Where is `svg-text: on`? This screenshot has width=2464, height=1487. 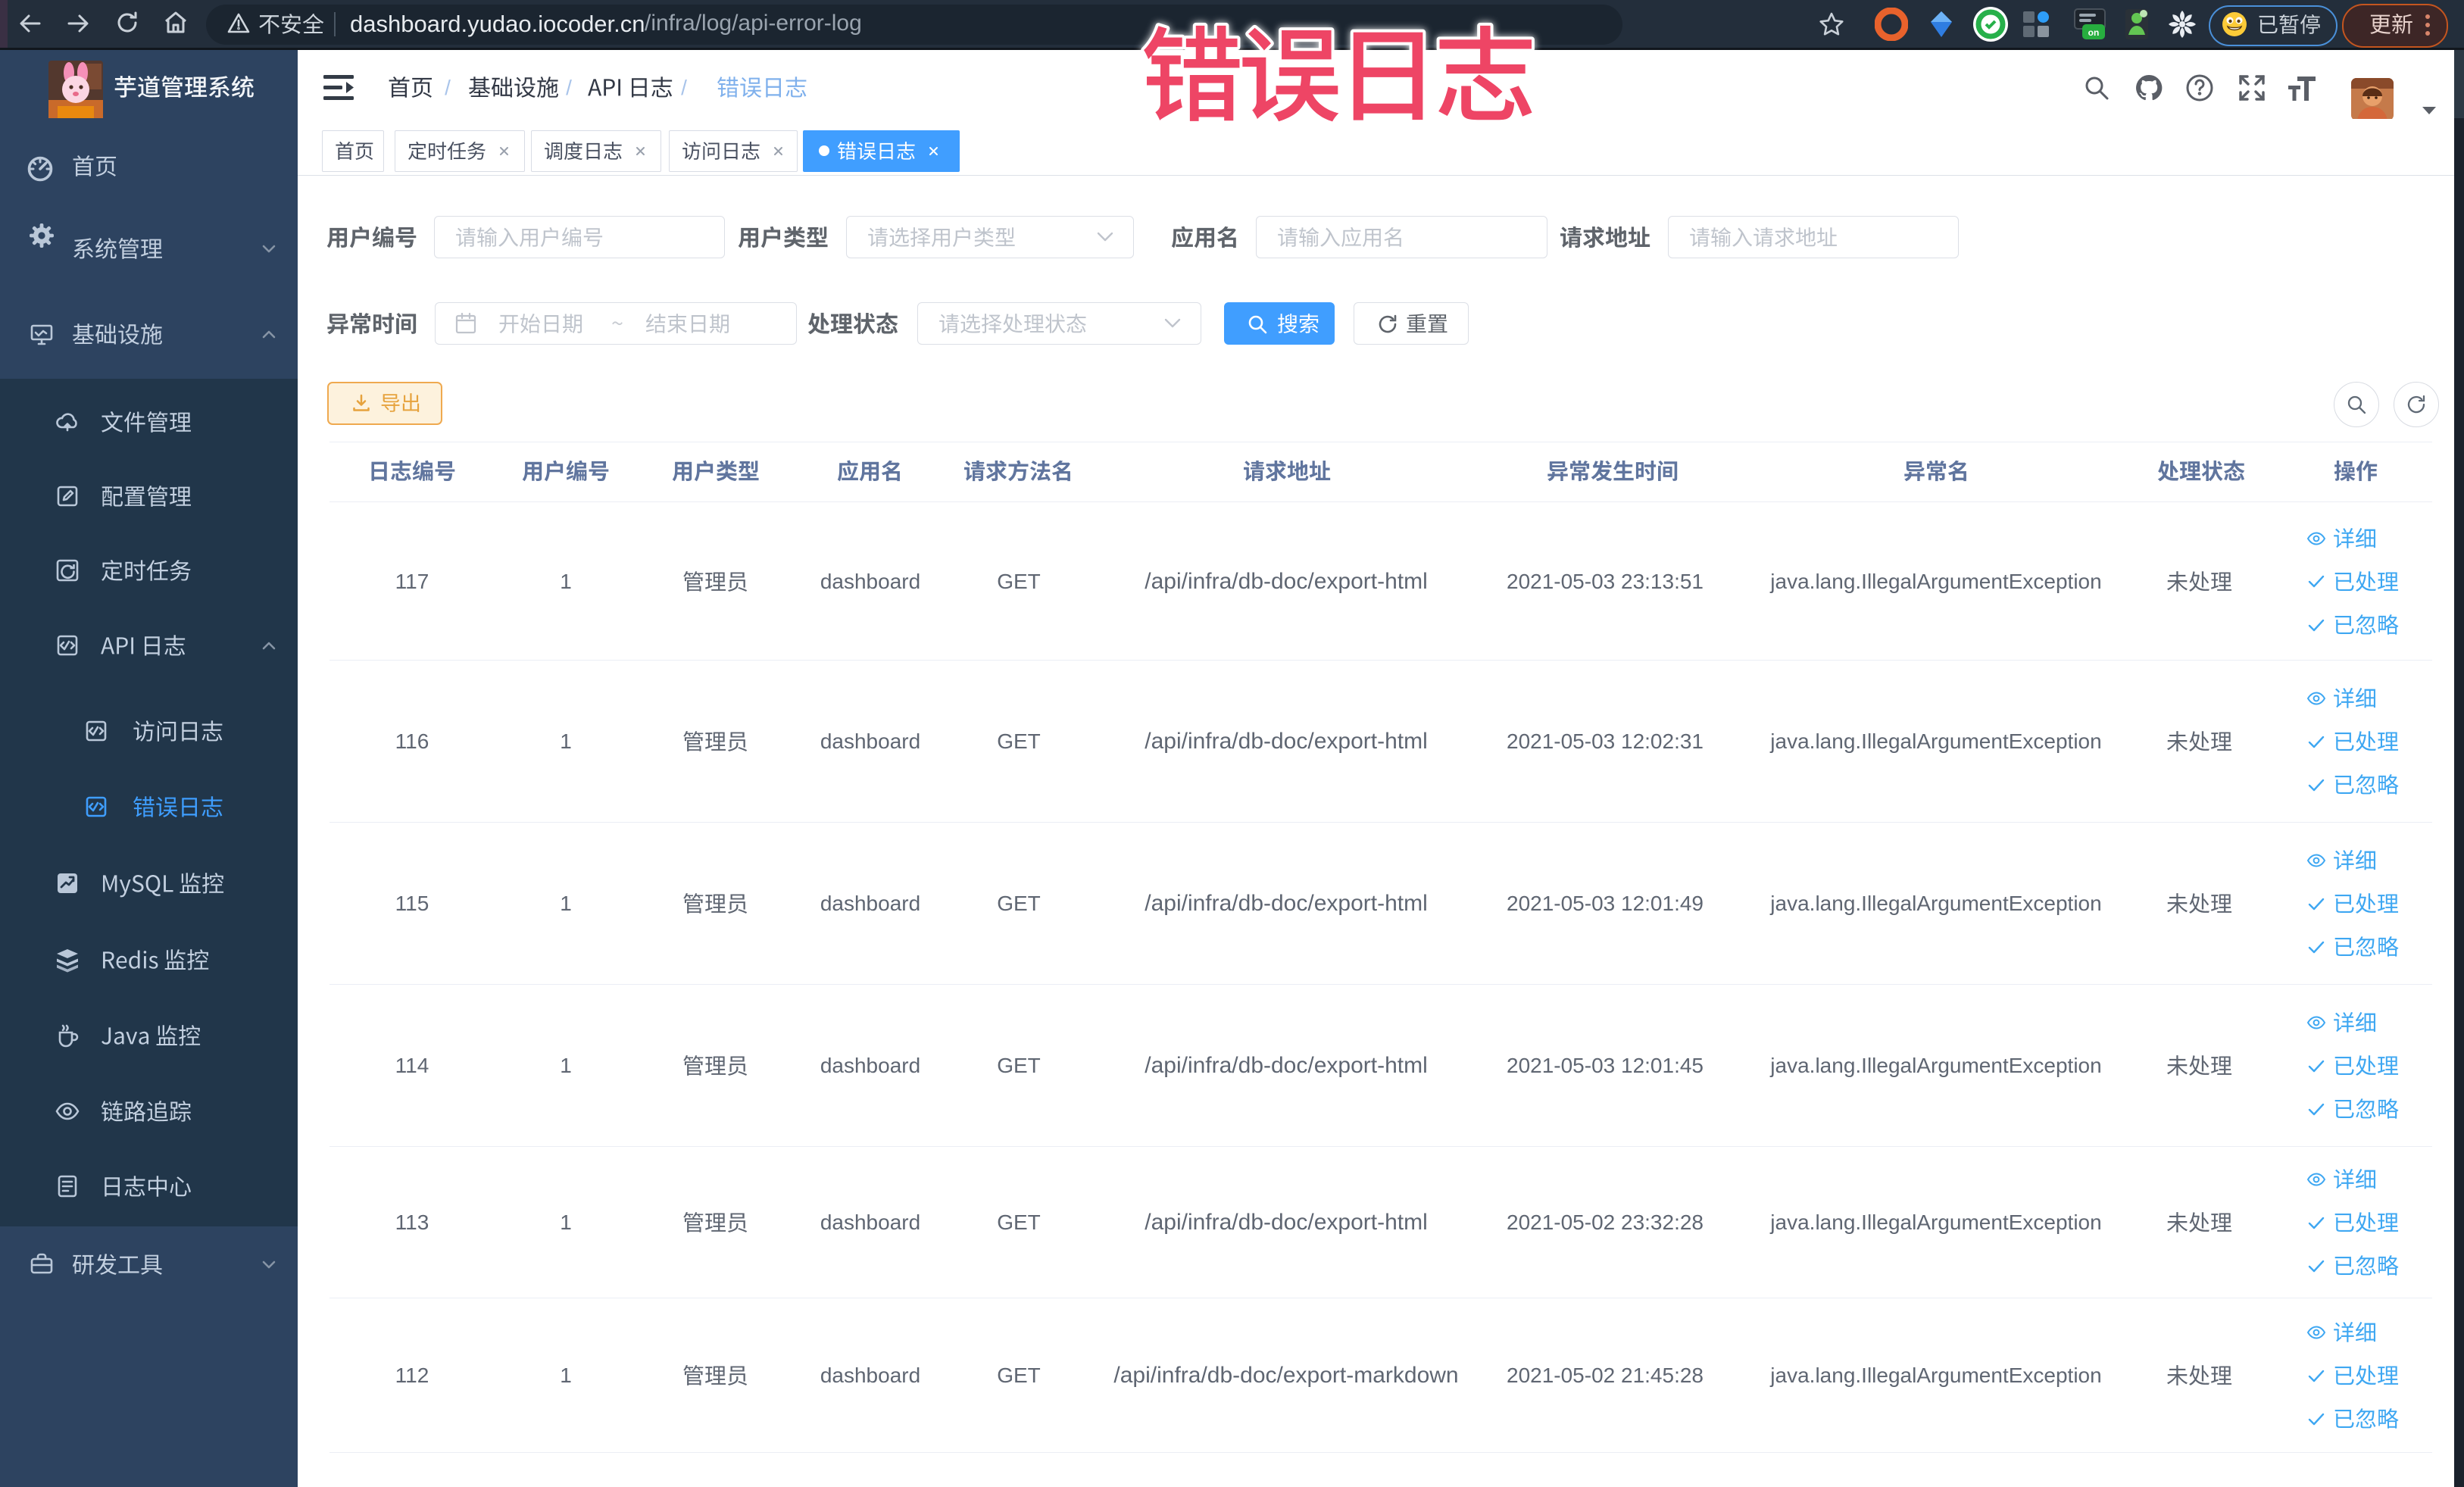
svg-text: on is located at coordinates (2094, 32).